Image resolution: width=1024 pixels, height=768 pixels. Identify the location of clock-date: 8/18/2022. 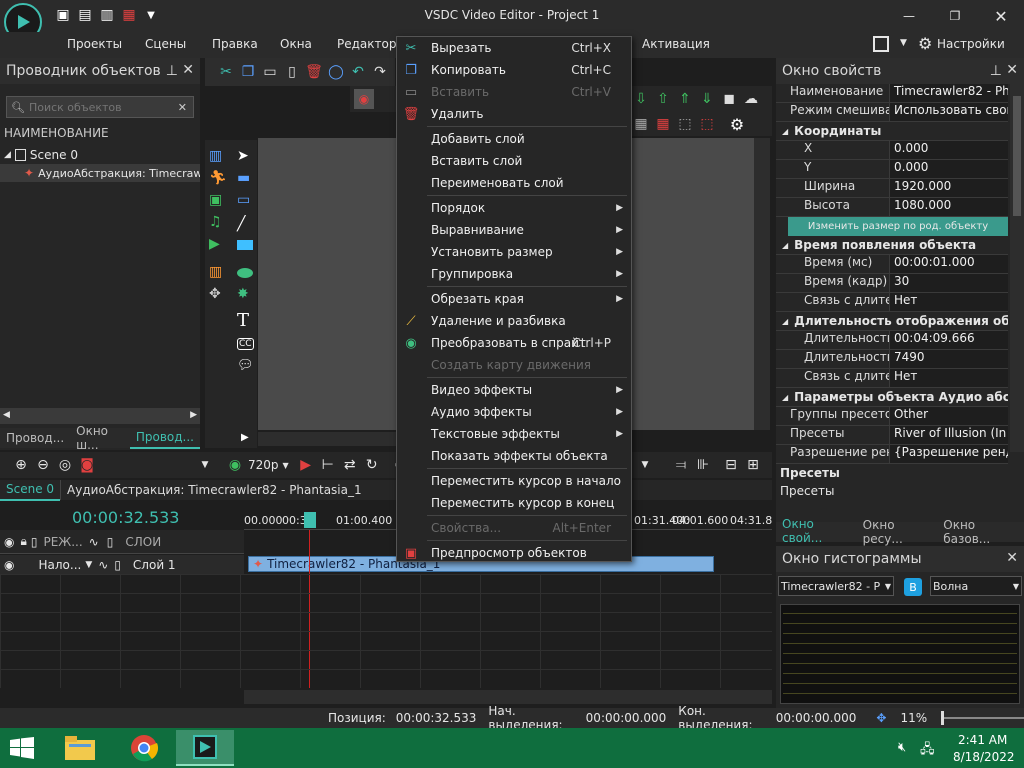
(984, 757).